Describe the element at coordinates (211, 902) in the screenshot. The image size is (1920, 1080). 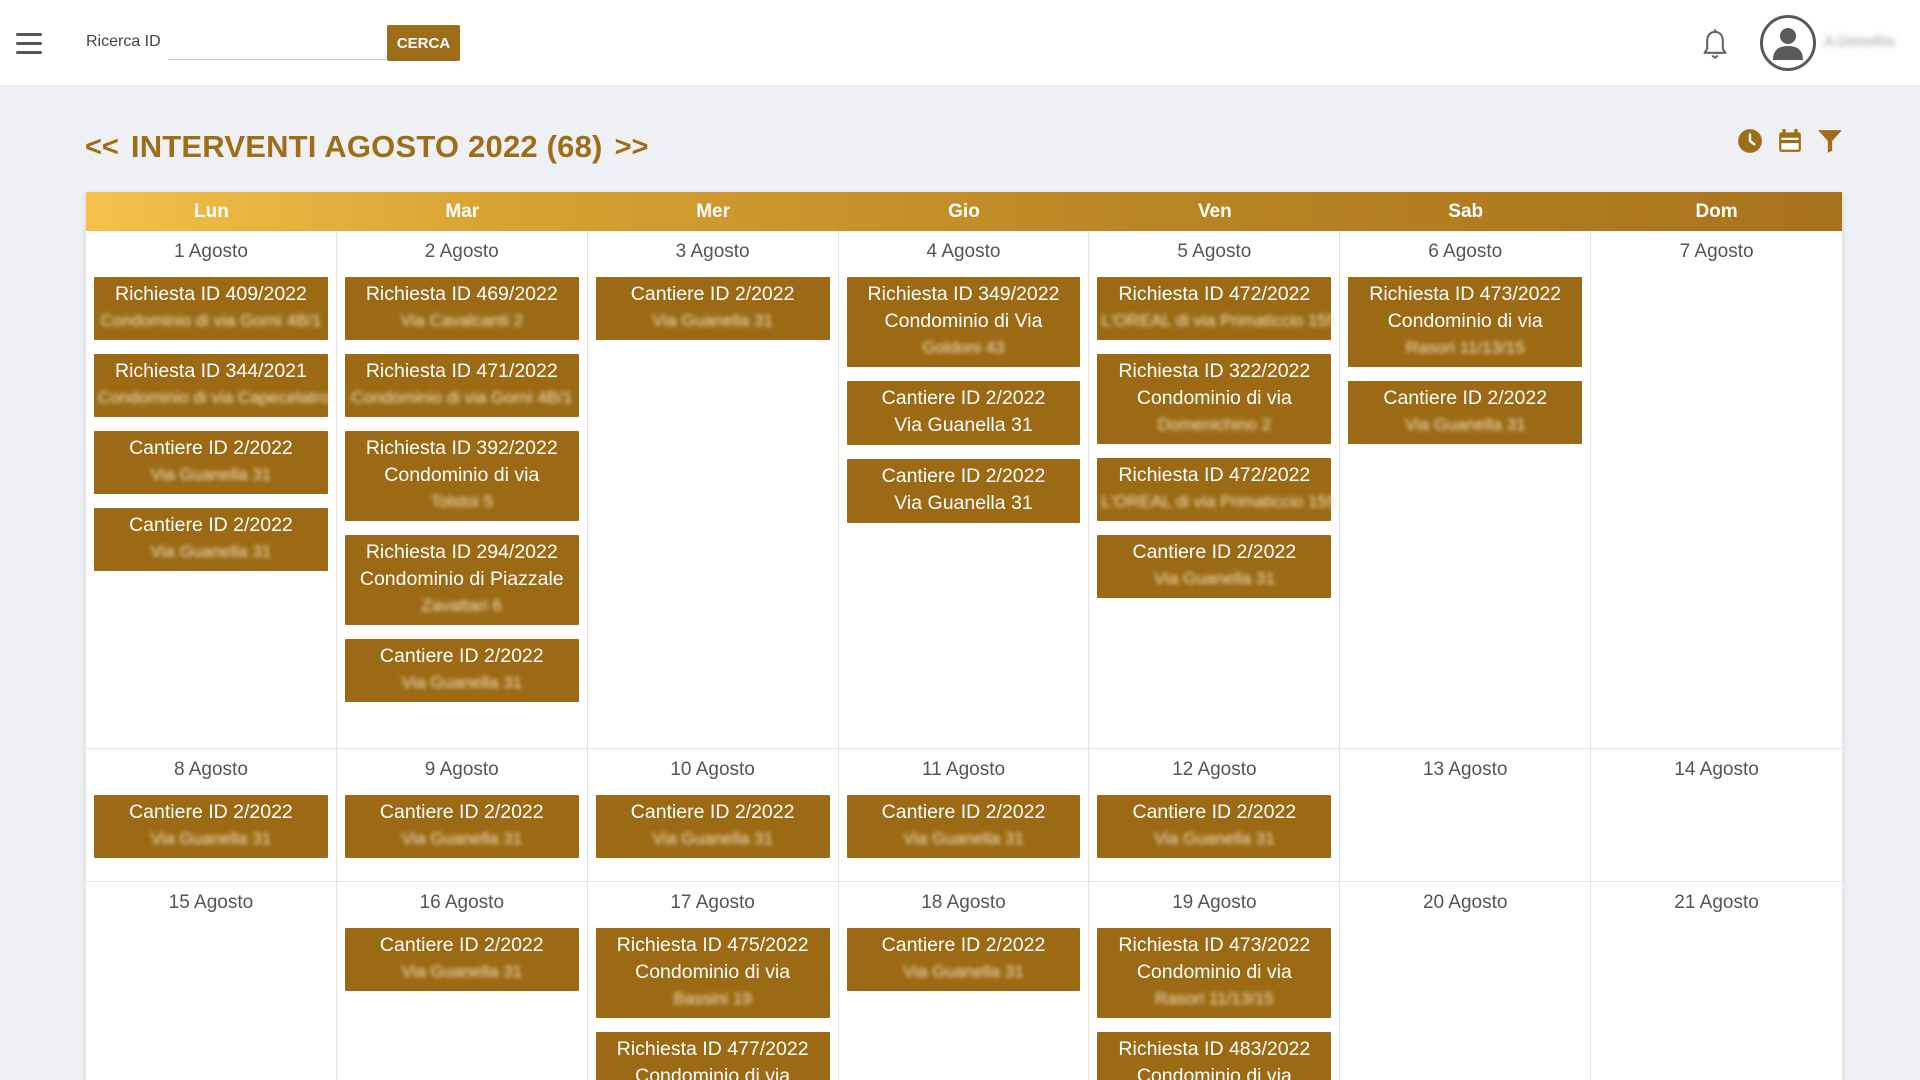
I see `day-label: 15 Agosto` at that location.